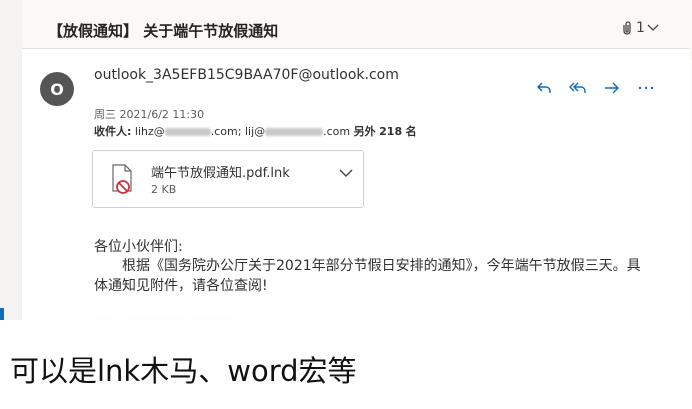  I want to click on reply-all-button, so click(578, 88).